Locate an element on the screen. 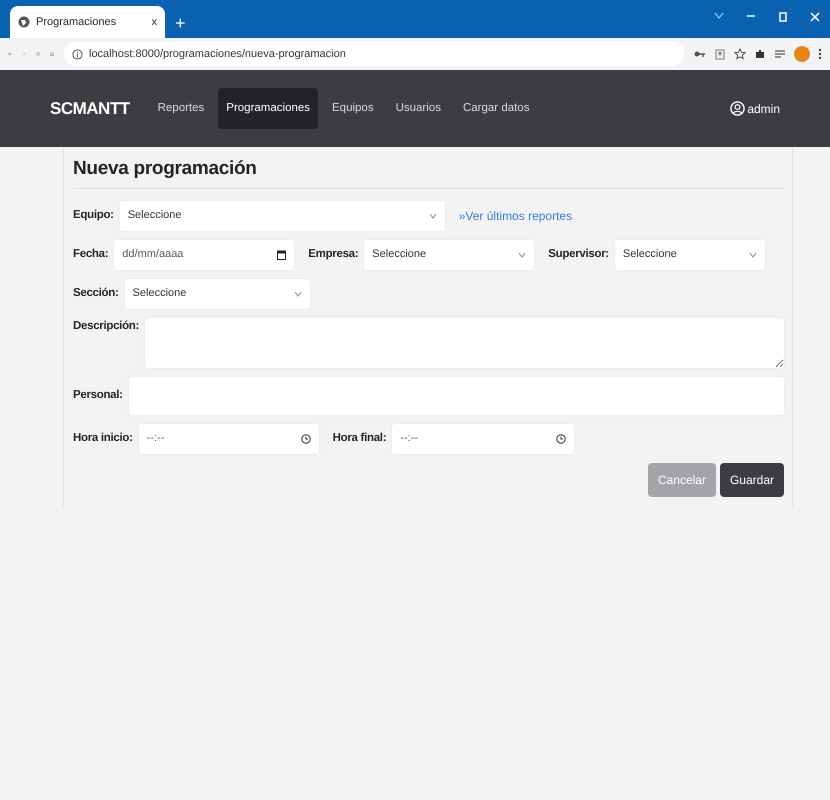  nav-link: Reportes is located at coordinates (181, 109).